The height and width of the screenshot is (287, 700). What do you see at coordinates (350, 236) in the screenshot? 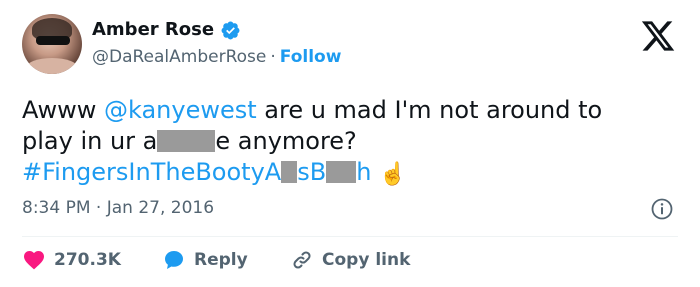
I see `divider` at bounding box center [350, 236].